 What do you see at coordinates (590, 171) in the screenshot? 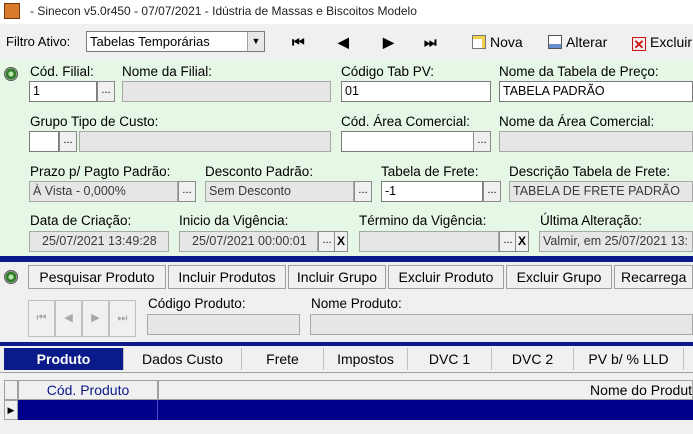
I see `desc-frete-label: Descrição Tabela de Frete:` at bounding box center [590, 171].